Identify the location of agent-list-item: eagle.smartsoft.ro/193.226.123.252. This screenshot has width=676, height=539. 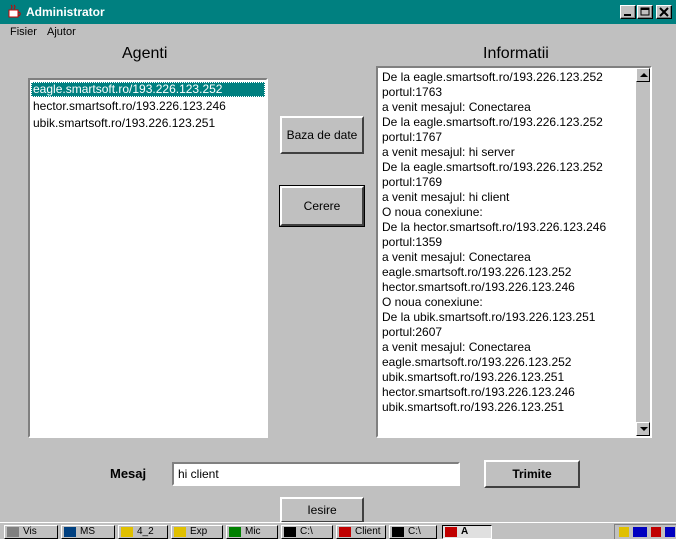
(148, 89).